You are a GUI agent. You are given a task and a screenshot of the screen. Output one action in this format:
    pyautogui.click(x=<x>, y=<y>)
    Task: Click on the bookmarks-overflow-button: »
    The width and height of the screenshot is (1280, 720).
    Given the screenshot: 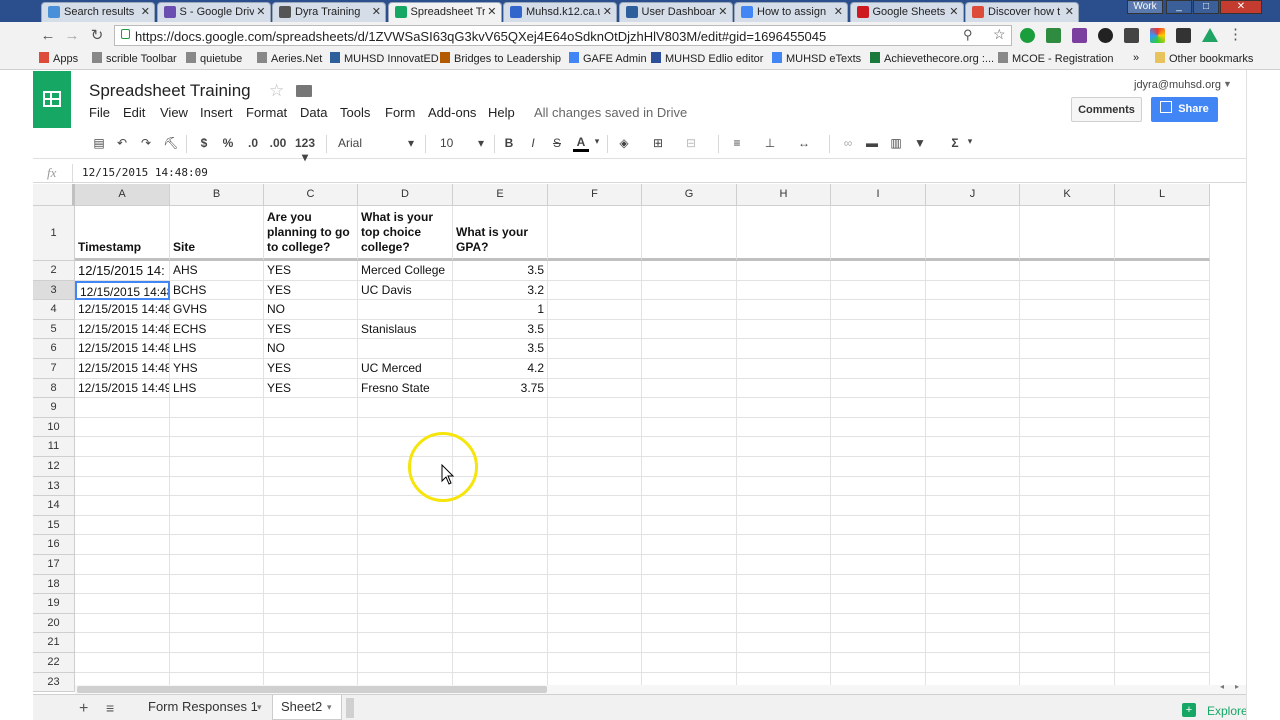 What is the action you would take?
    pyautogui.click(x=1136, y=58)
    